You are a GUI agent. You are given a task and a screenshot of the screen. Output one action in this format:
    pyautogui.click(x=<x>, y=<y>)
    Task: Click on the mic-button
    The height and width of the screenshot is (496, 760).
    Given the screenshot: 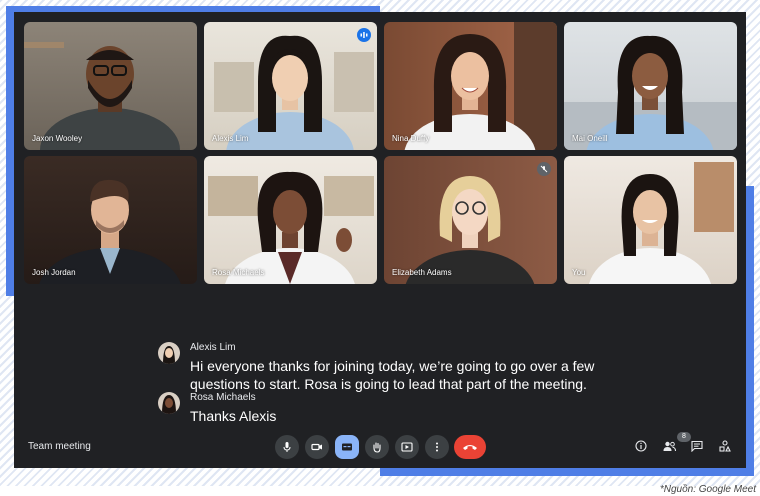 What is the action you would take?
    pyautogui.click(x=287, y=447)
    